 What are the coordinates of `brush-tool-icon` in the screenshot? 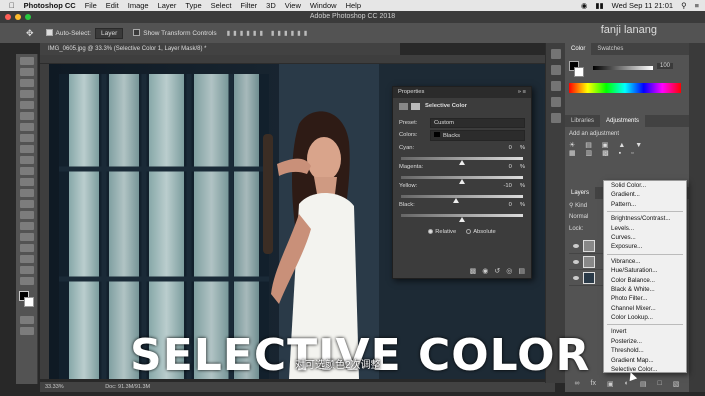 It's located at (26, 149).